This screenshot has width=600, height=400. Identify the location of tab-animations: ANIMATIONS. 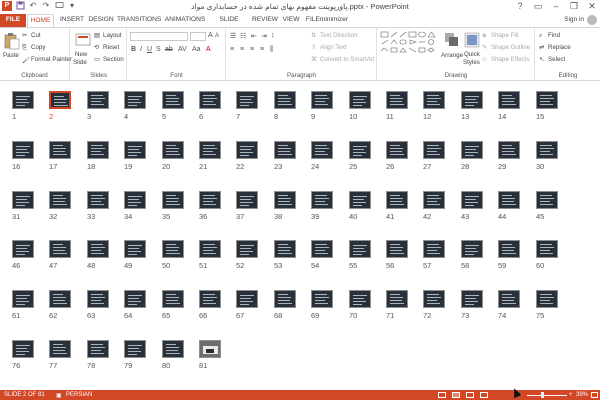
(185, 20).